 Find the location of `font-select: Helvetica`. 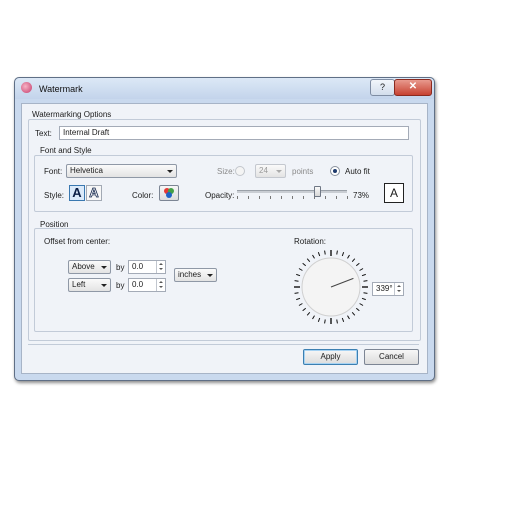

font-select: Helvetica is located at coordinates (121, 171).